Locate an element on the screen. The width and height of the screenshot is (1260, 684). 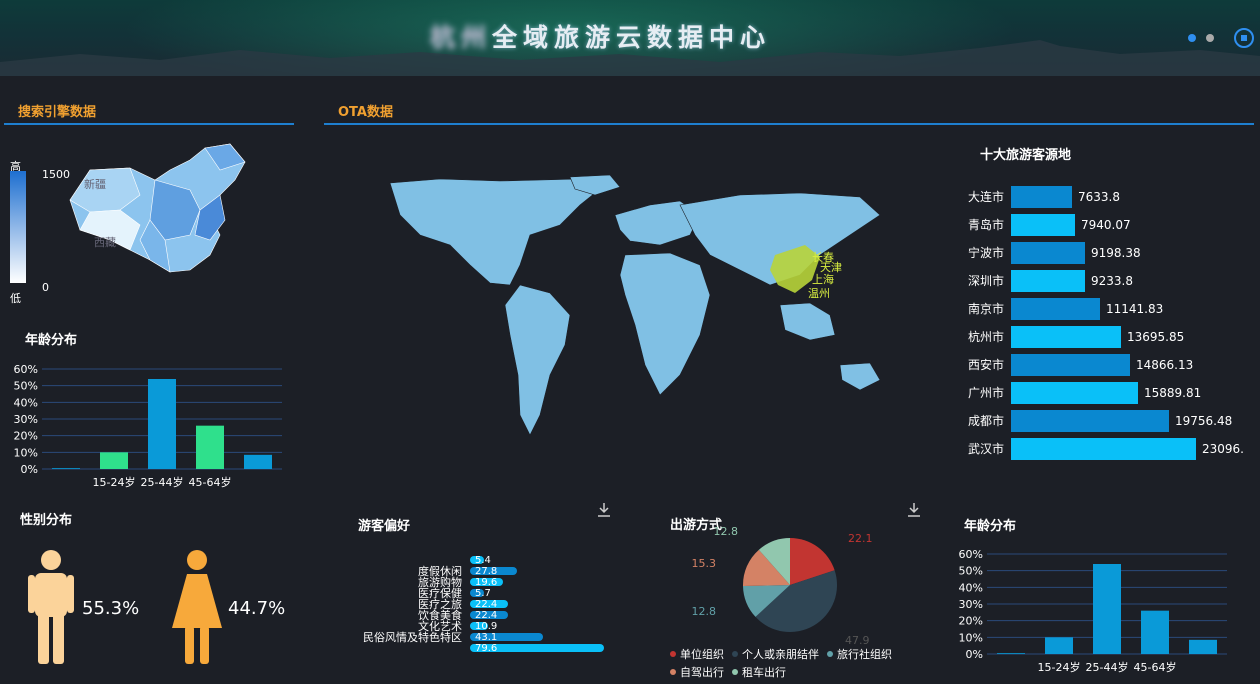
city-value: 19756.48 is located at coordinates (1204, 421).